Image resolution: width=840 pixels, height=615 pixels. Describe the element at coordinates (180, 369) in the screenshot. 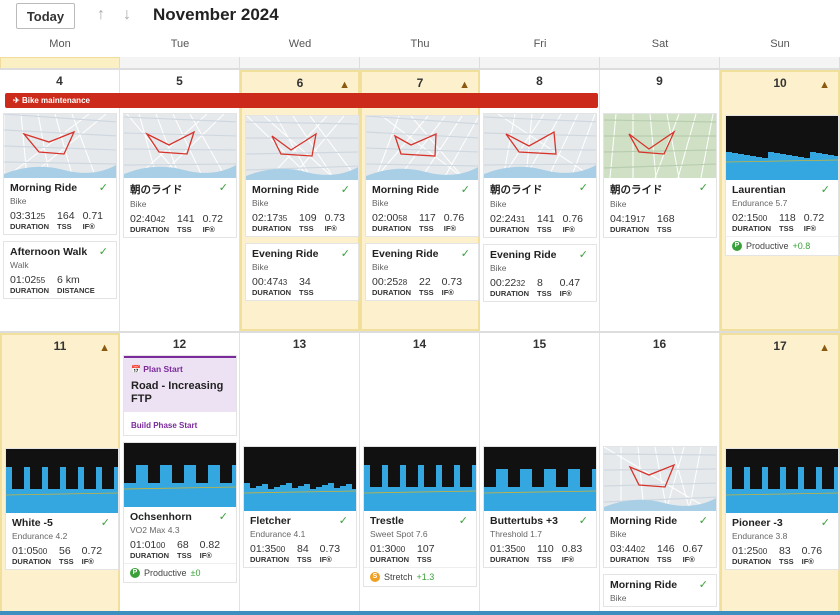

I see `plan-kicker: 📅 Plan Start` at that location.